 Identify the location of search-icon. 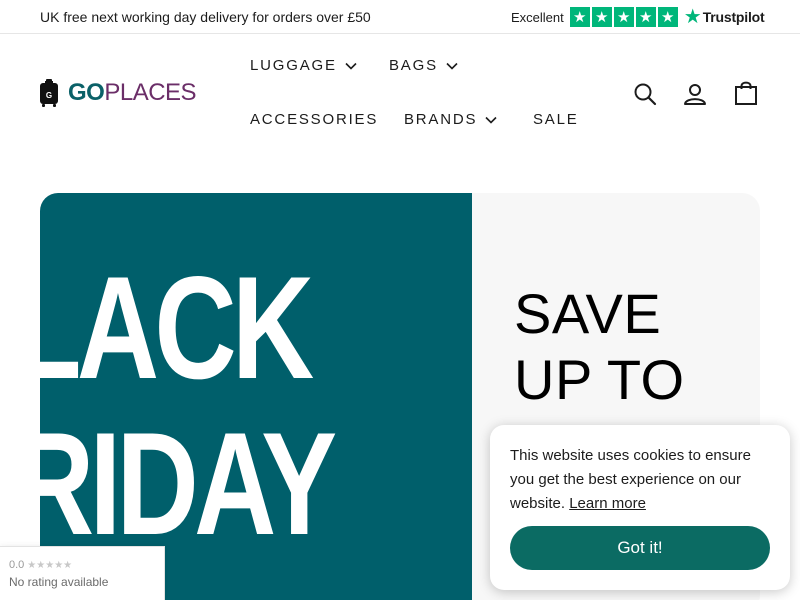
(645, 94).